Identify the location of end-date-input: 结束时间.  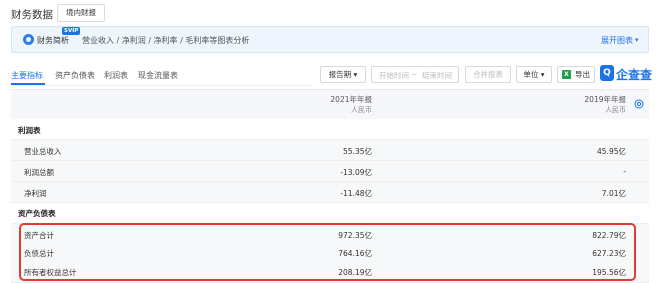
(437, 75).